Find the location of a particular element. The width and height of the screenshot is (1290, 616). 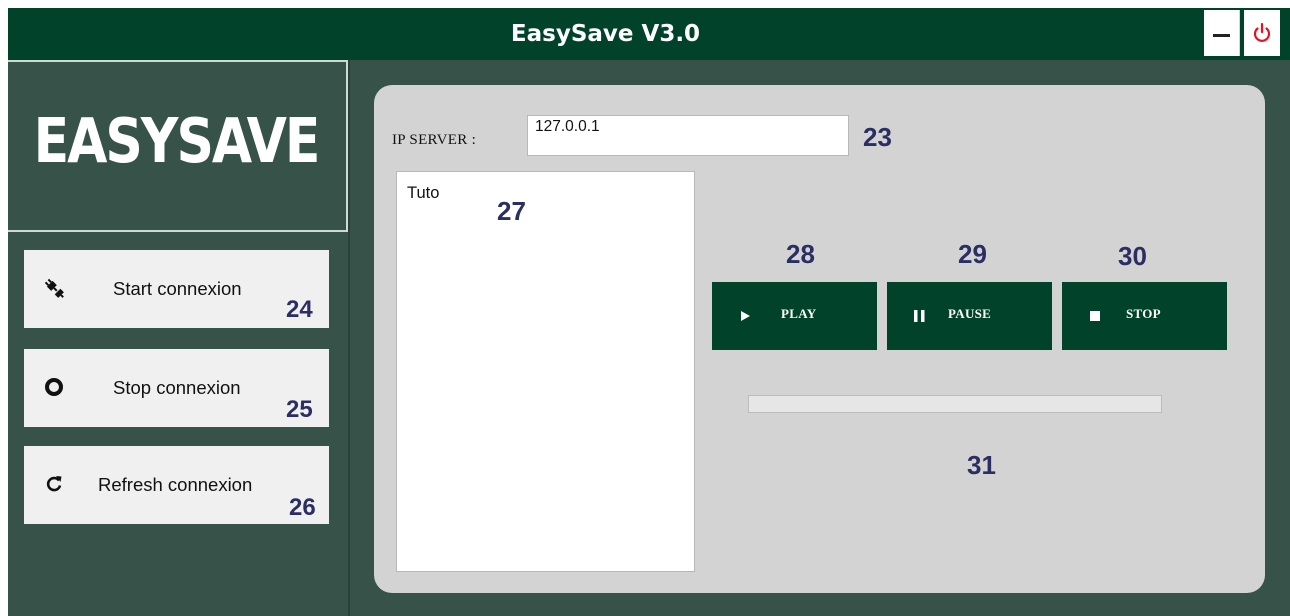

plug-icon is located at coordinates (54, 288).